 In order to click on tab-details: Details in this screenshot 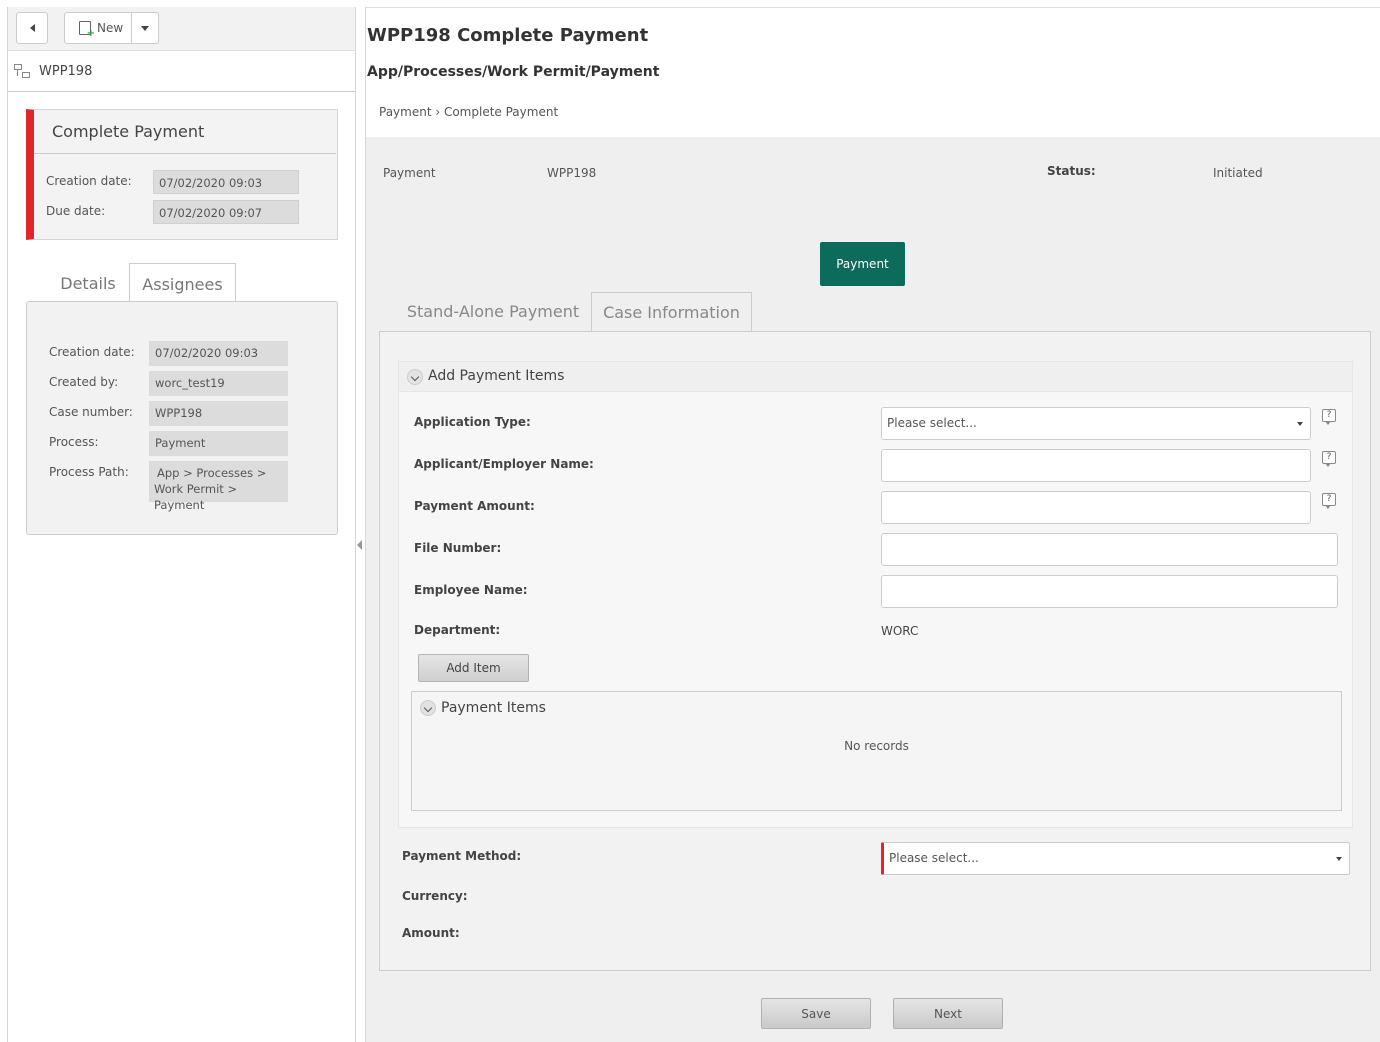, I will do `click(88, 282)`.